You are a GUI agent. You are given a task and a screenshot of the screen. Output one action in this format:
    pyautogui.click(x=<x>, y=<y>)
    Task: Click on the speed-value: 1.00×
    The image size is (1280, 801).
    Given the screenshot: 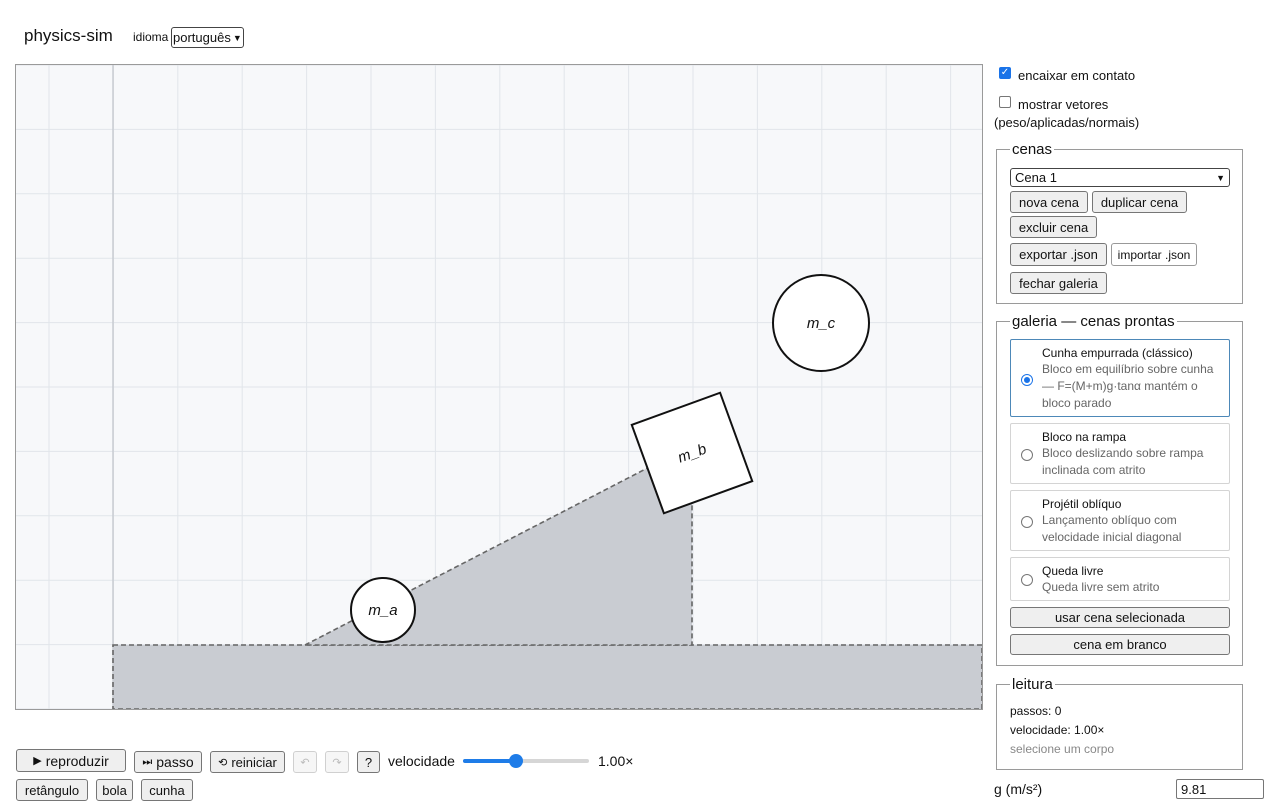 What is the action you would take?
    pyautogui.click(x=616, y=761)
    